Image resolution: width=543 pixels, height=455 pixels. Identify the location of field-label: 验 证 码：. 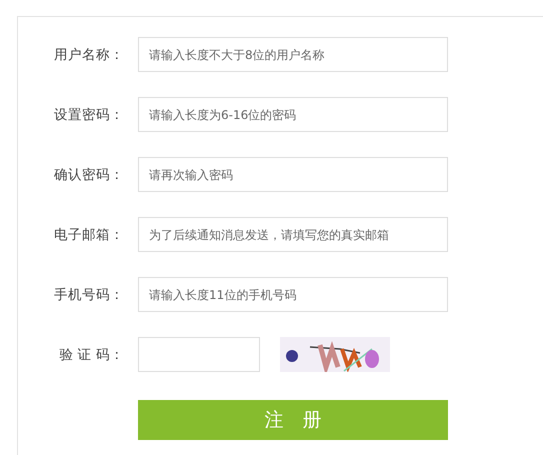
(91, 355).